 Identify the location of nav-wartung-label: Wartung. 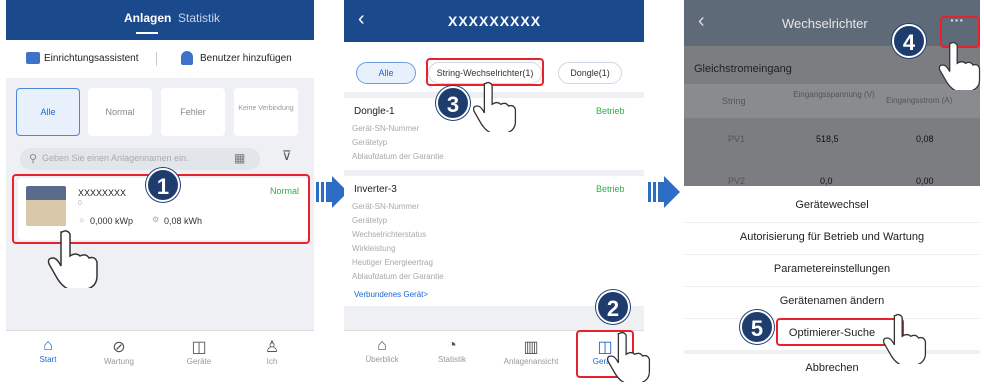
(119, 361).